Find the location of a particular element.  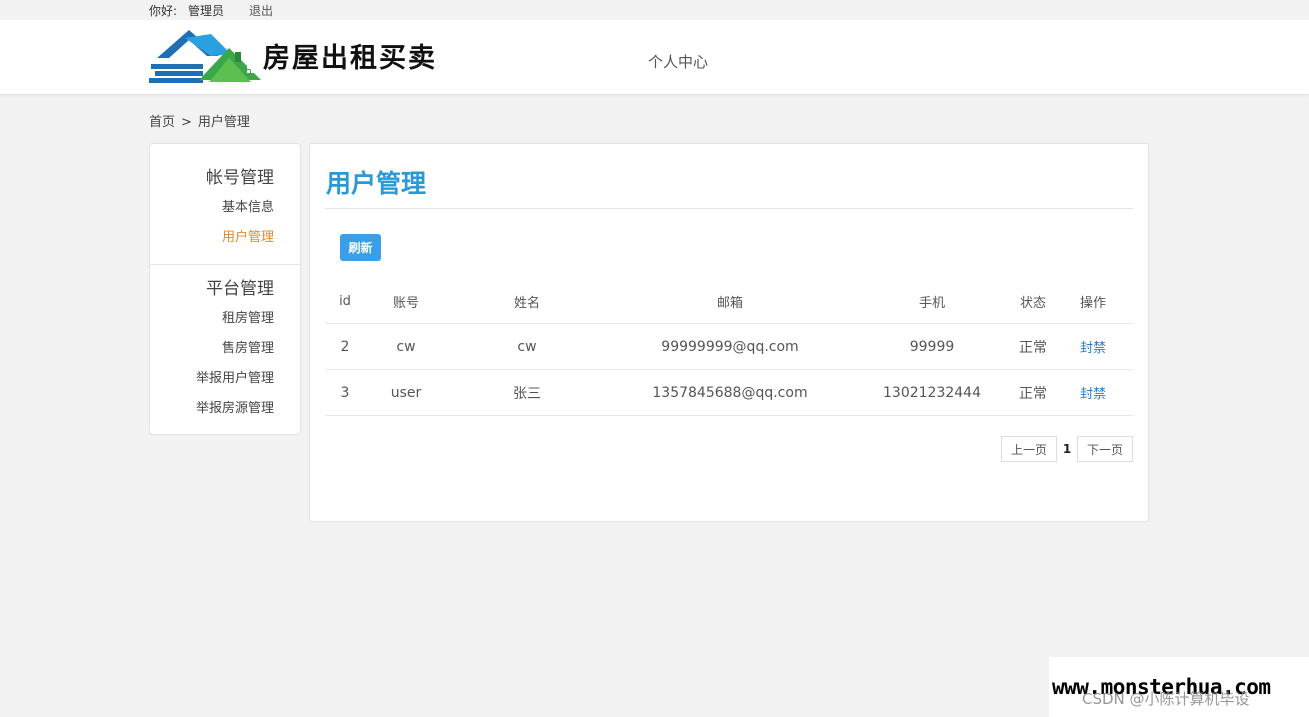

header-email: 邮箱 is located at coordinates (729, 303).